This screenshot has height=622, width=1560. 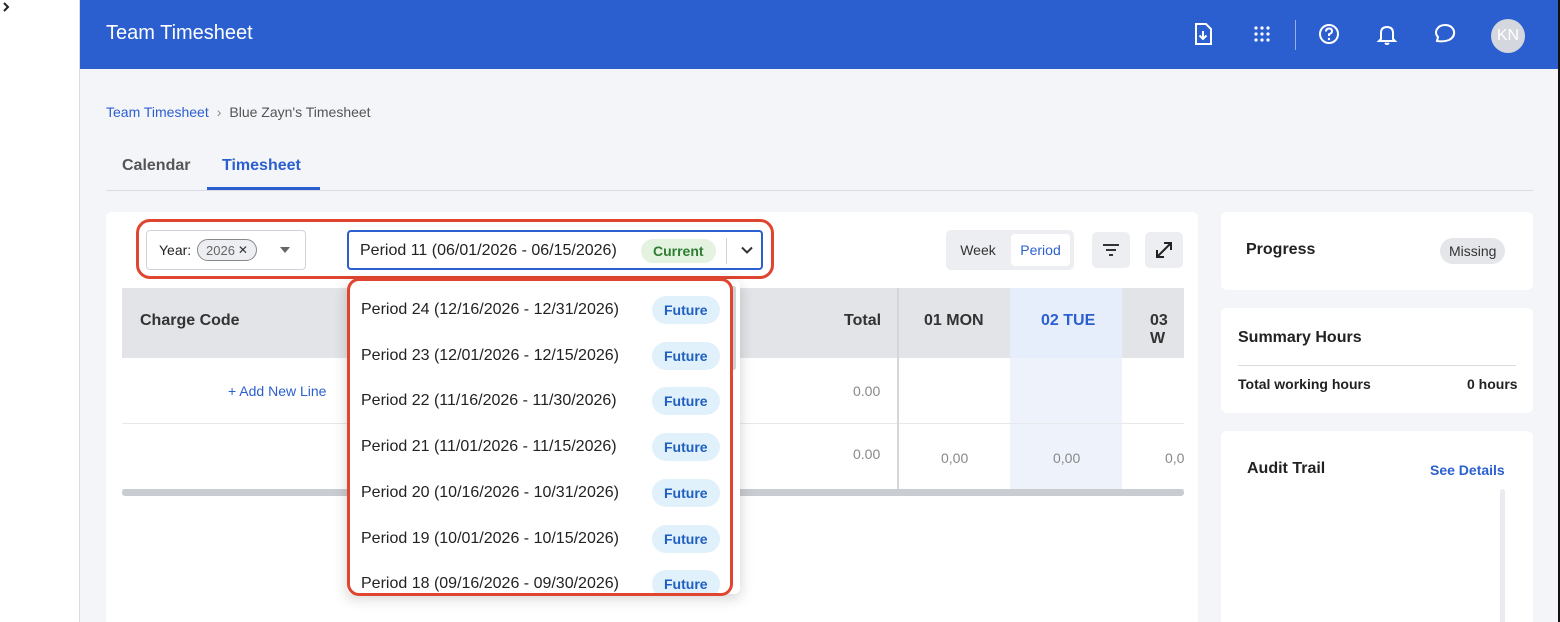 I want to click on chevron-right-icon, so click(x=6, y=7).